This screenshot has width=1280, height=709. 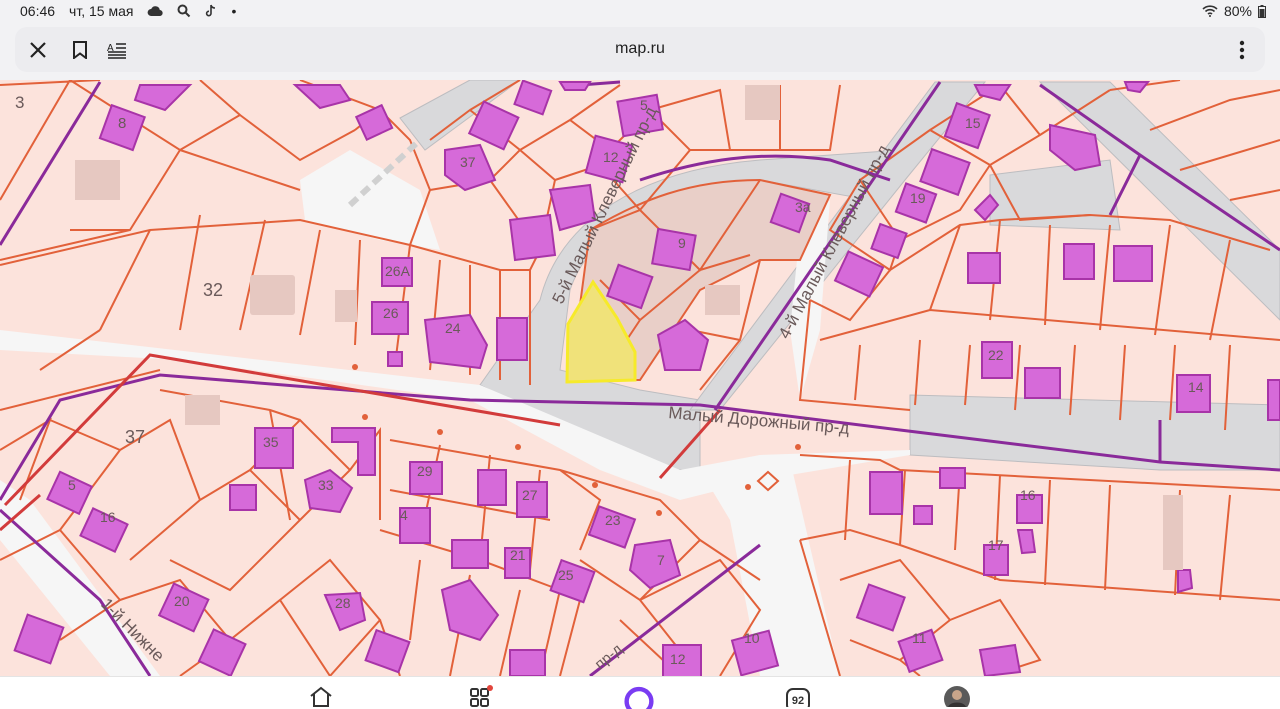 I want to click on tabs-counter-icon: 92, so click(x=798, y=697).